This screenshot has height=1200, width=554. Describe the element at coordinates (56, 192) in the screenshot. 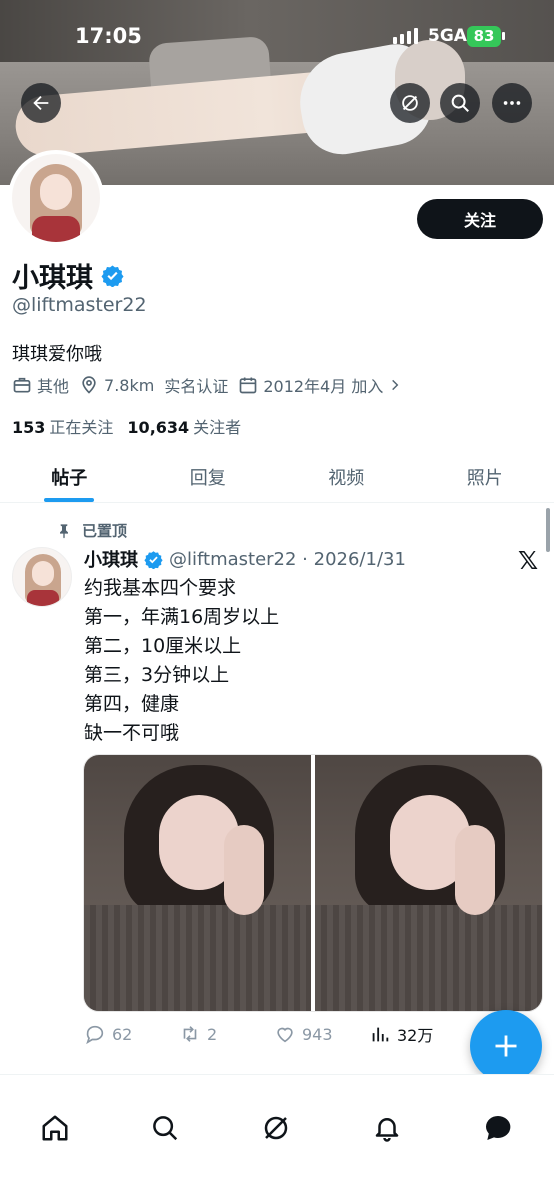

I see `avatar-face` at that location.